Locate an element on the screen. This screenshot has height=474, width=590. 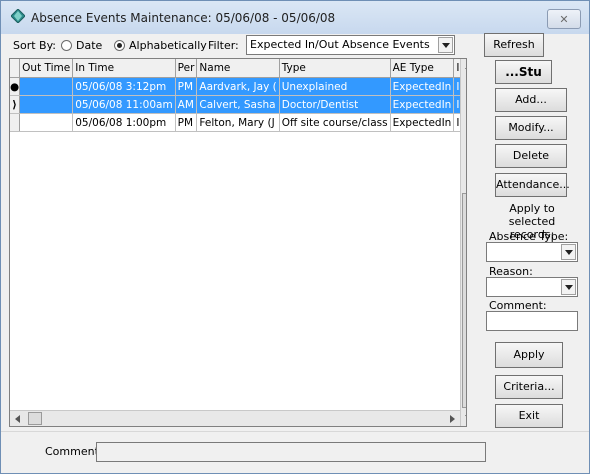
cell-type: Unexplained is located at coordinates (335, 86).